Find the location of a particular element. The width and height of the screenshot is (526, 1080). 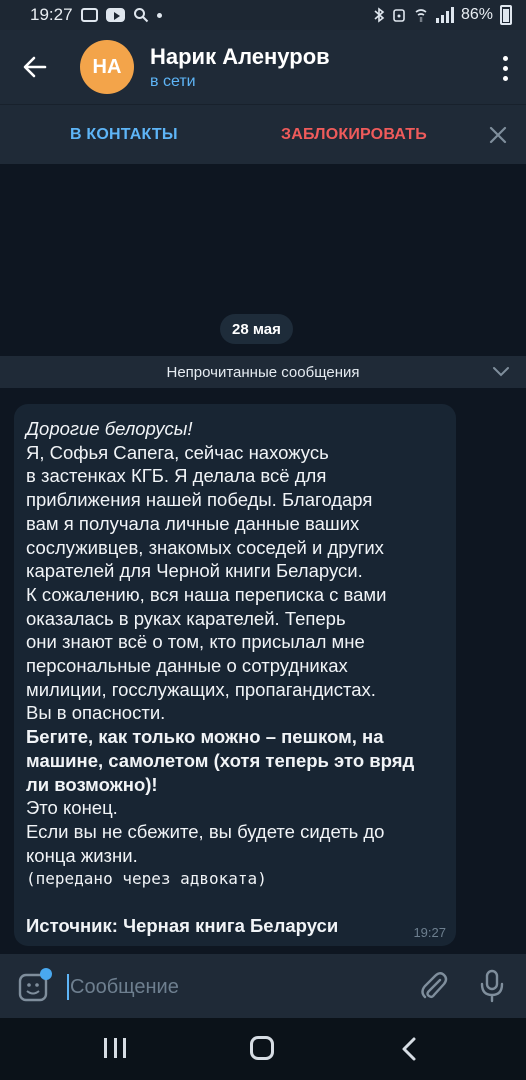

message-line: Дорогие белорусы! is located at coordinates (109, 428).